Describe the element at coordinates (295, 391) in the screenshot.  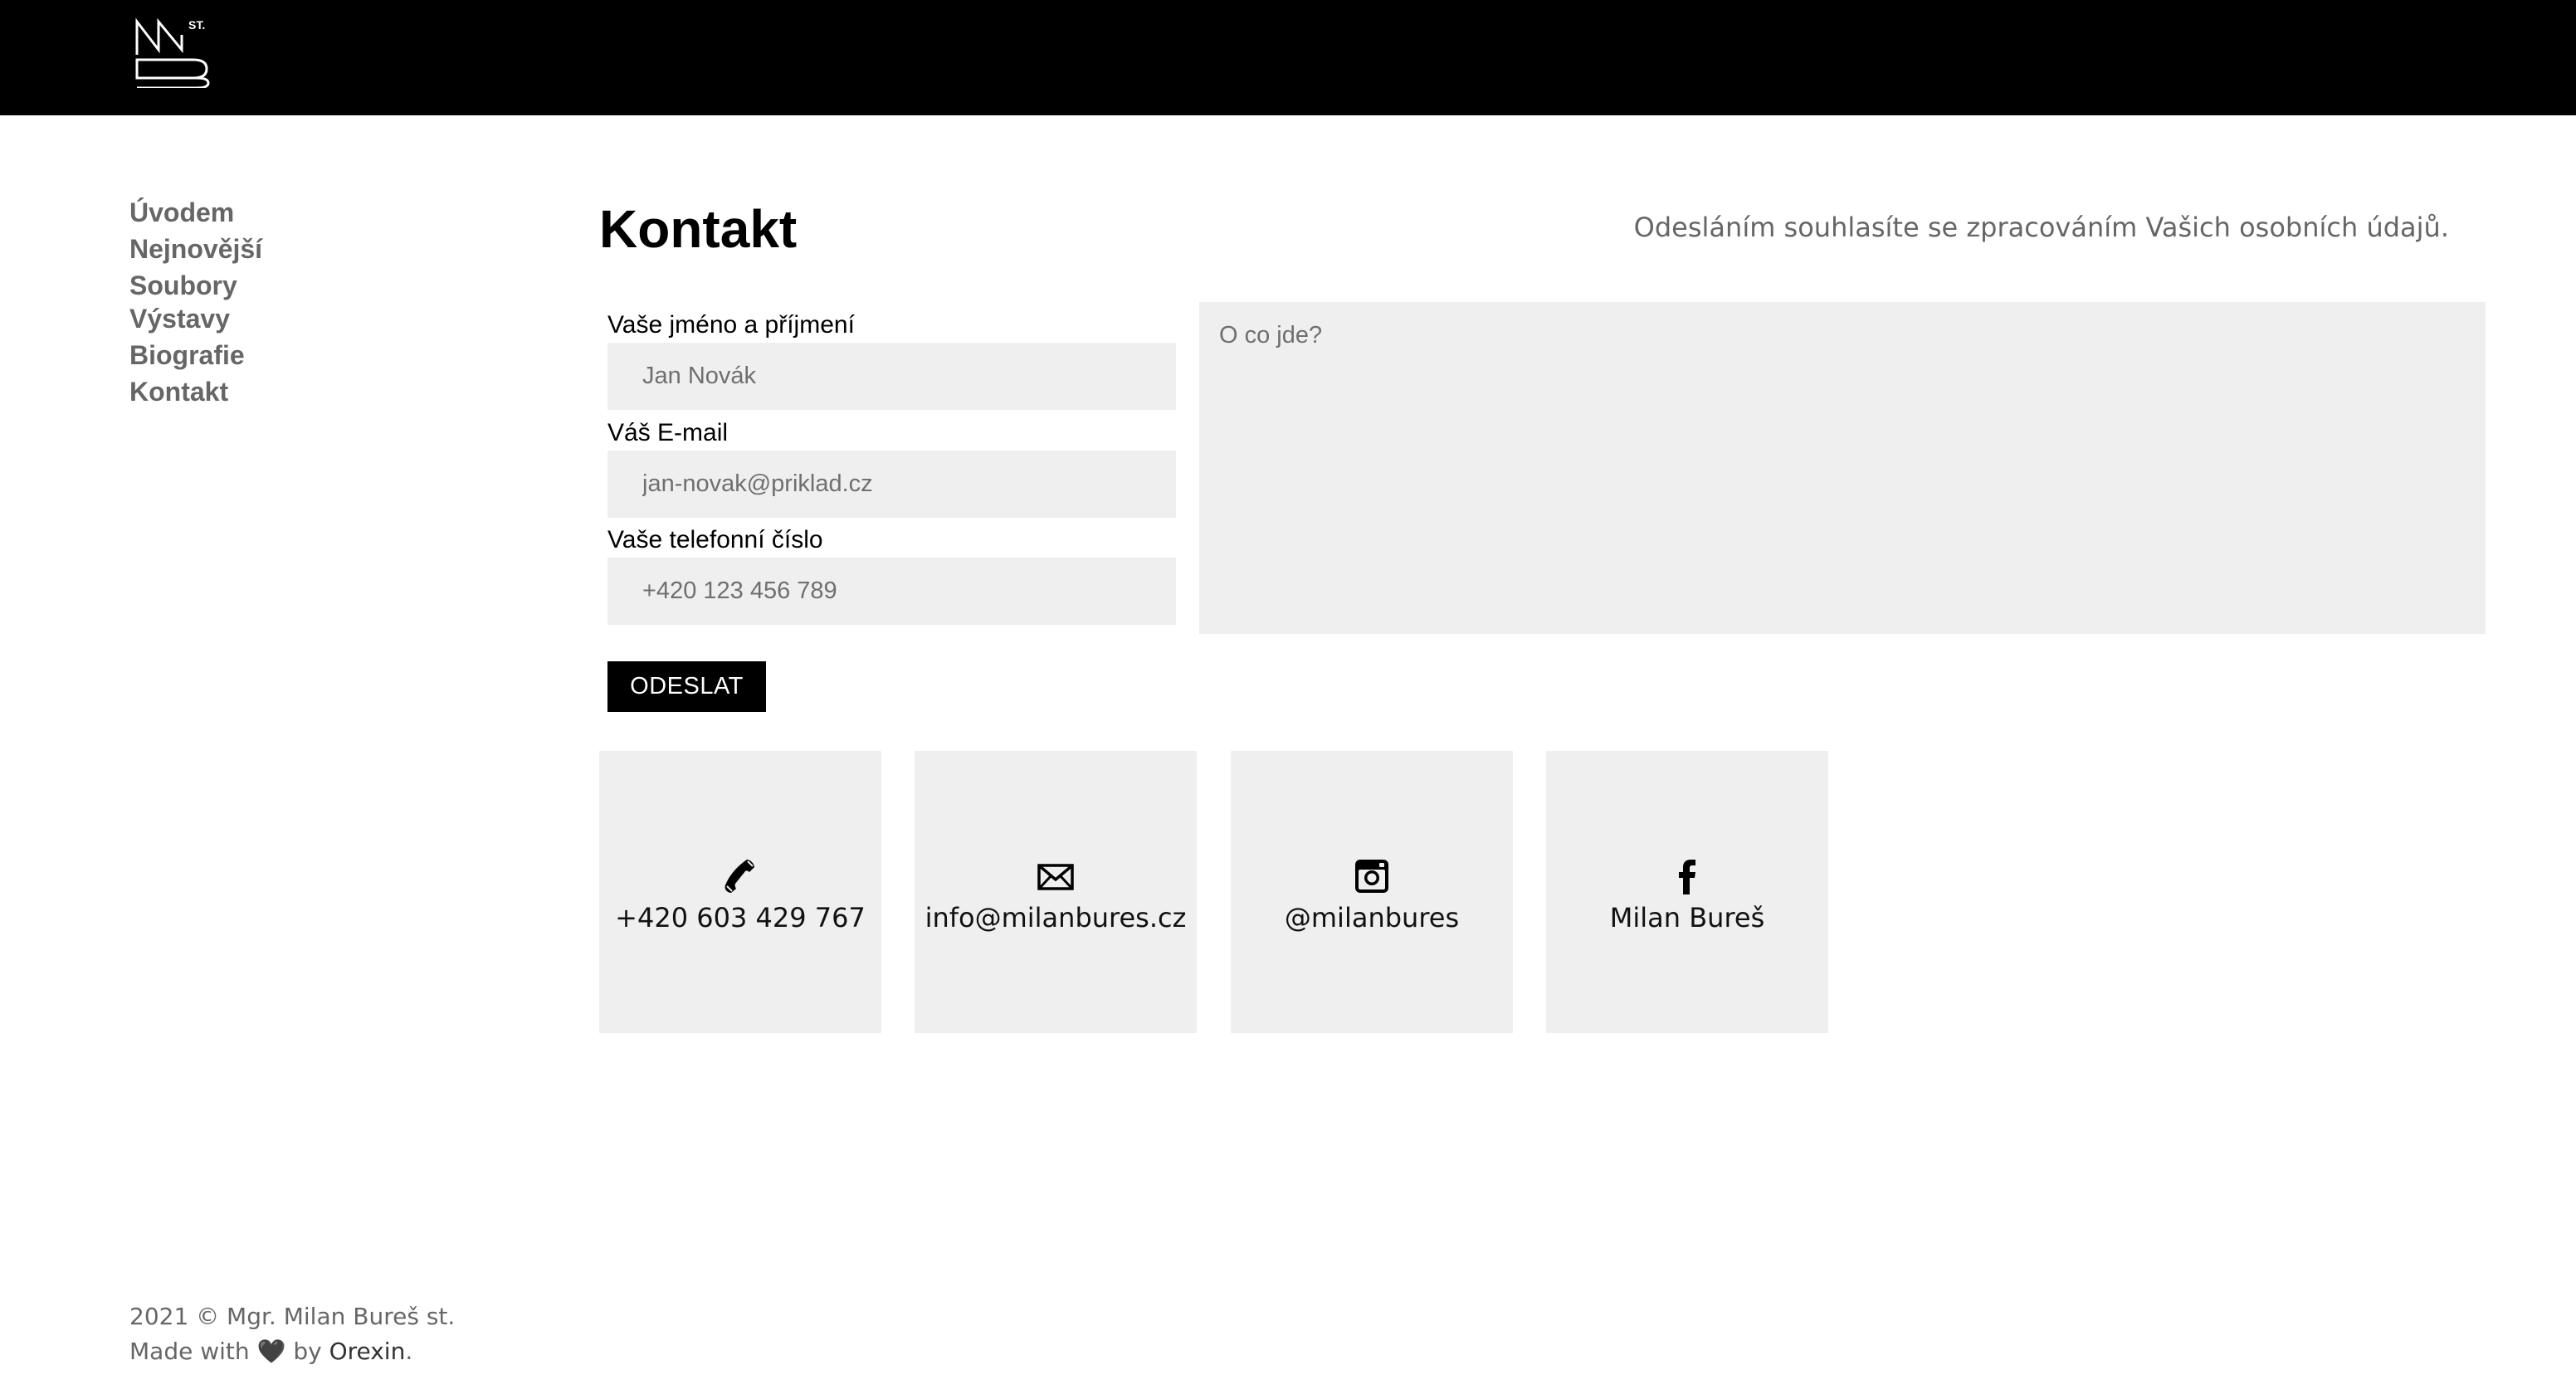
I see `sidebar-item-kontakt: Kontakt` at that location.